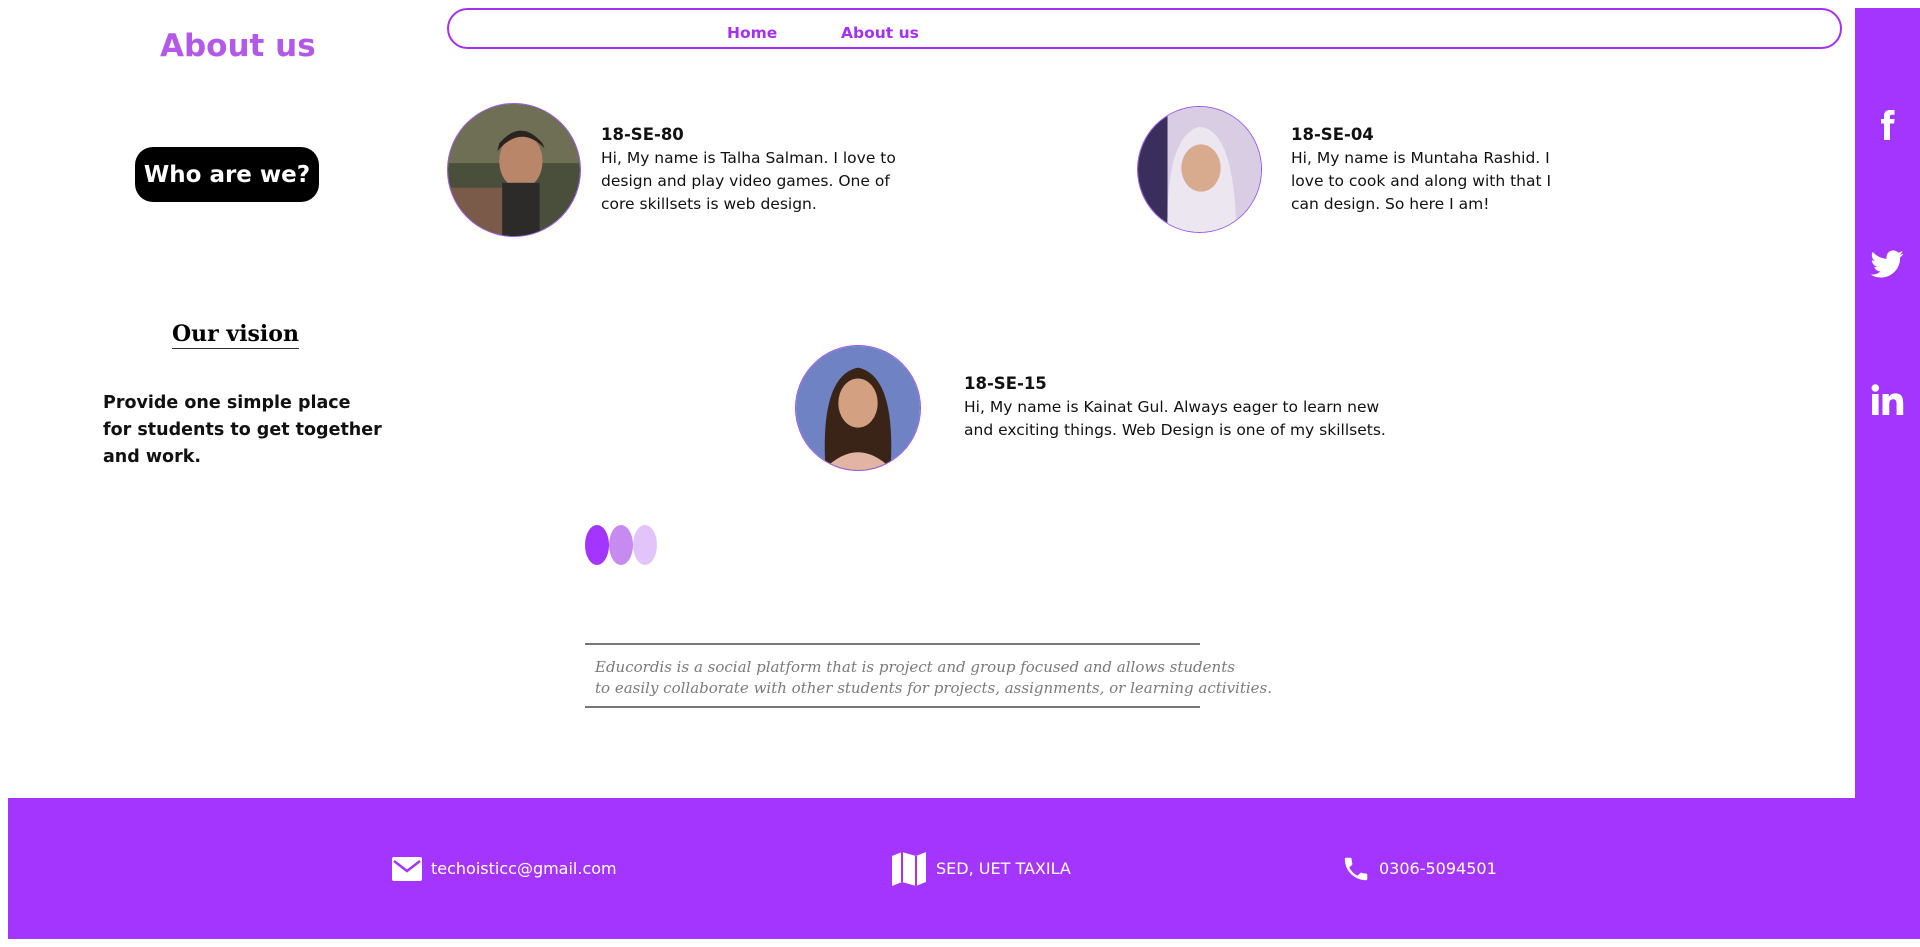  I want to click on footer-location: SED, UET TAXILA, so click(980, 868).